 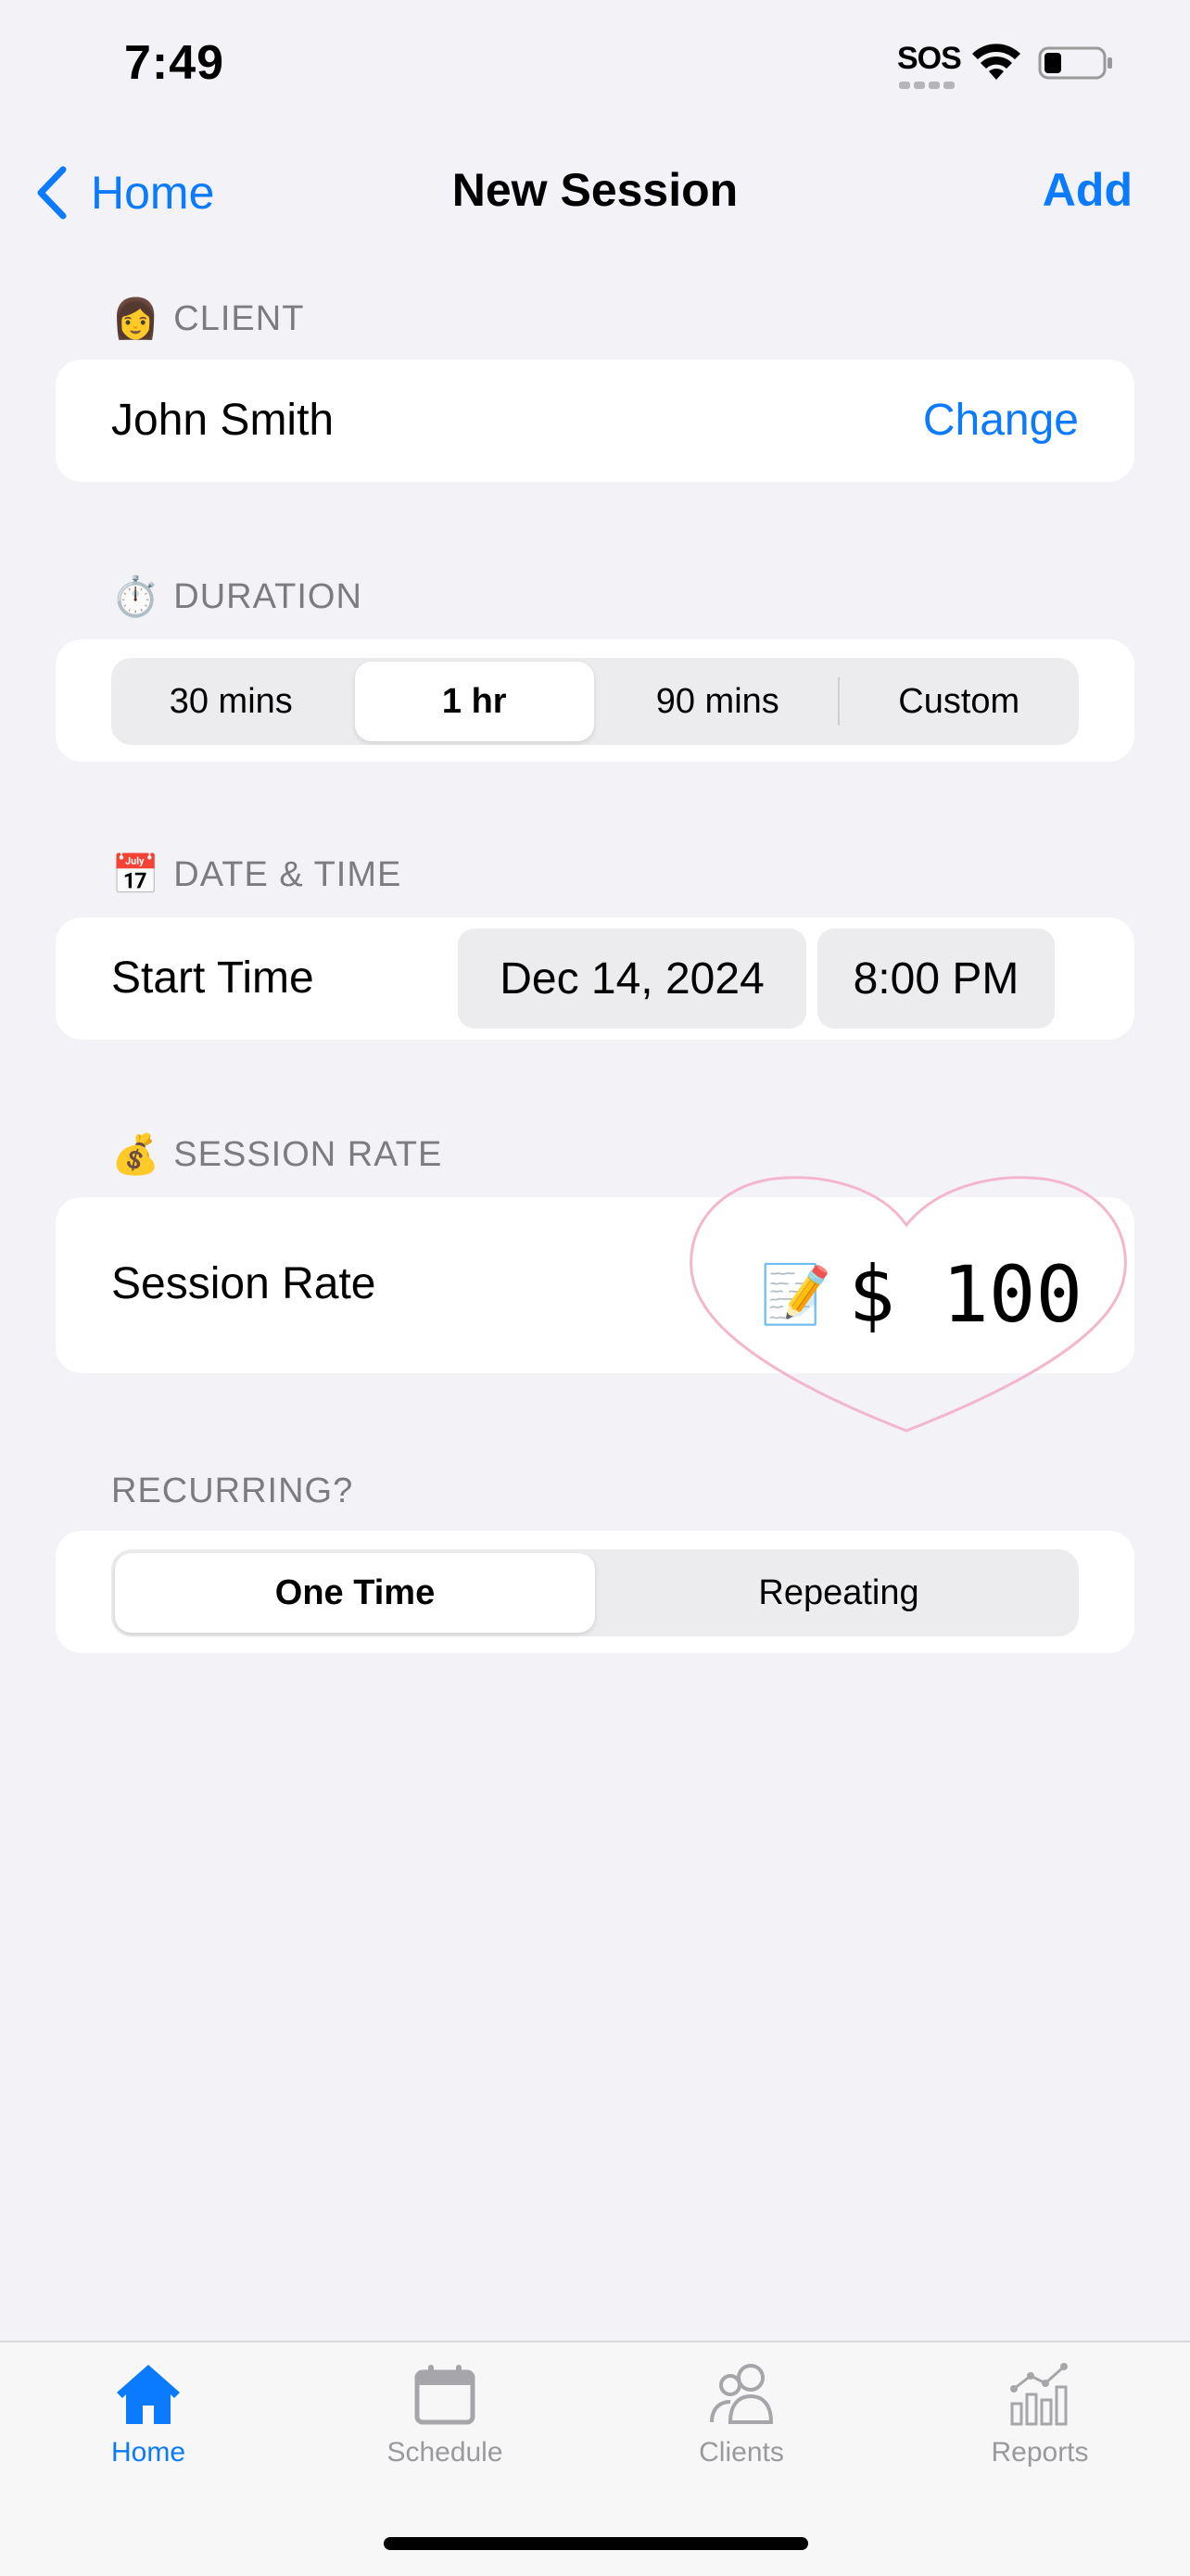 I want to click on recurring-segmented-control: One Time Repeating, so click(x=595, y=1592).